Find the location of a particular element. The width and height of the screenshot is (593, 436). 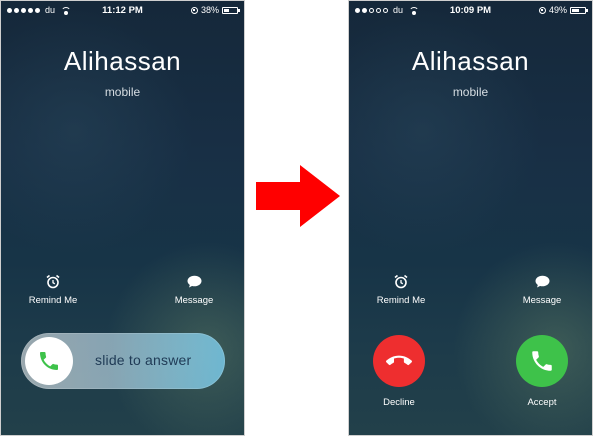

decline-label: Decline is located at coordinates (399, 402).